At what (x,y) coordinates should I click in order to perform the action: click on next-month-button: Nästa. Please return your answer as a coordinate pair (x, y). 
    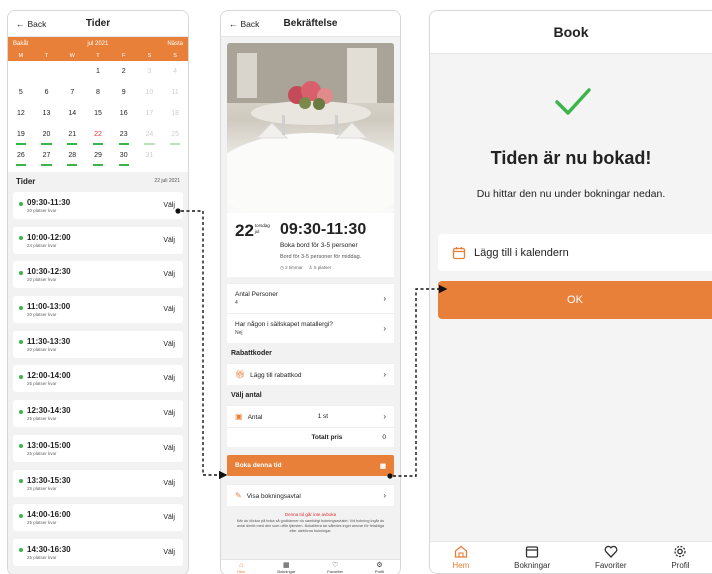
    Looking at the image, I should click on (175, 44).